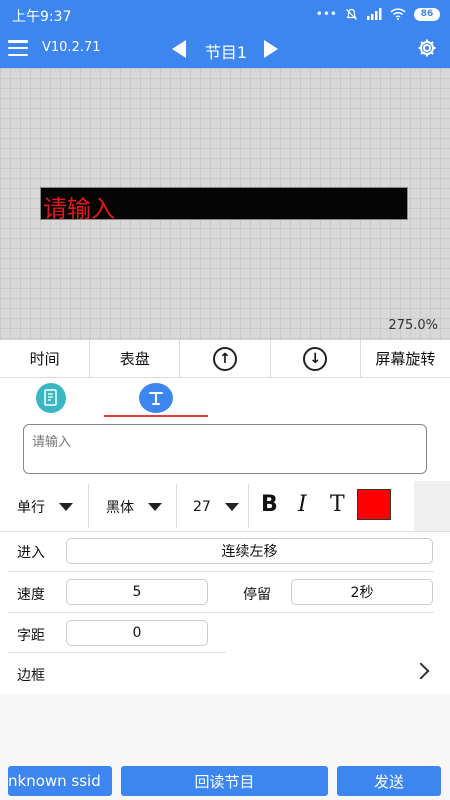 The width and height of the screenshot is (450, 800). I want to click on notification-dots: •••, so click(326, 14).